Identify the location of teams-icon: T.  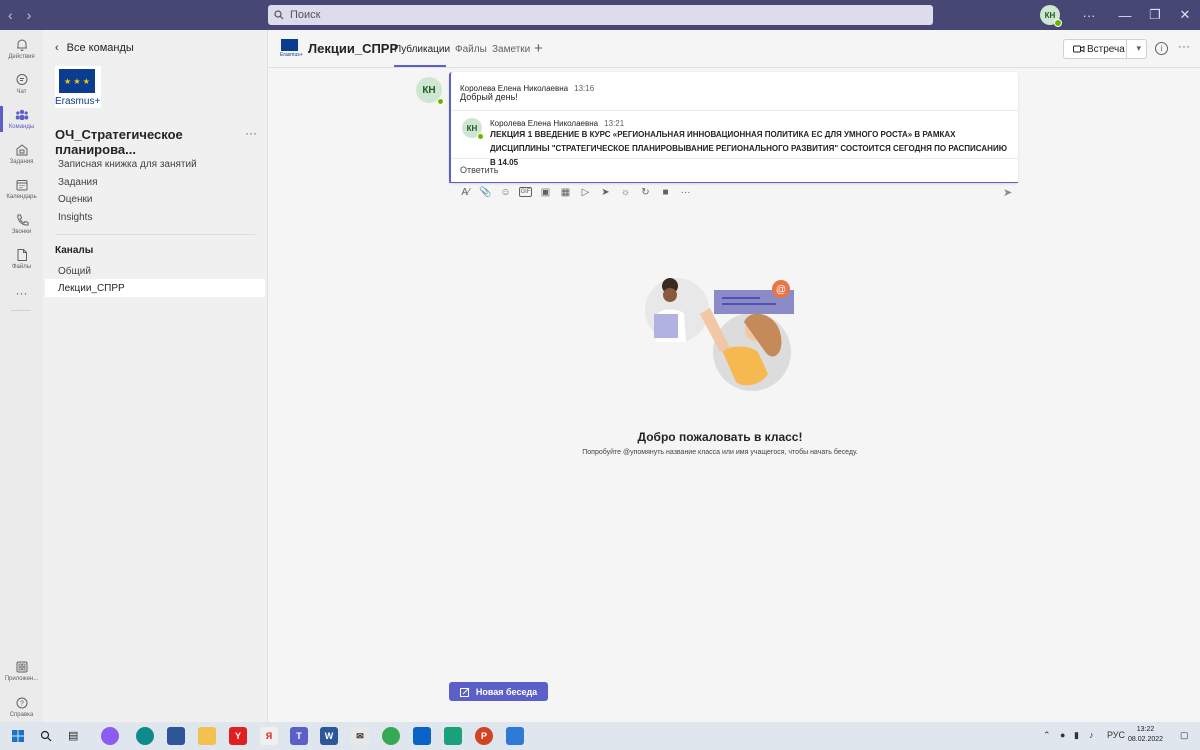
(299, 736).